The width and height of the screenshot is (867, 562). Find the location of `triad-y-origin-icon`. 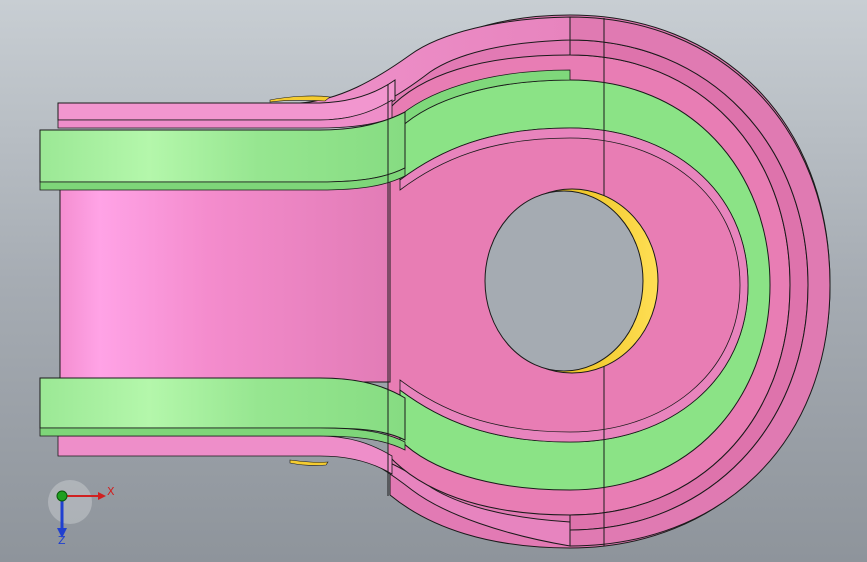

triad-y-origin-icon is located at coordinates (62, 496).